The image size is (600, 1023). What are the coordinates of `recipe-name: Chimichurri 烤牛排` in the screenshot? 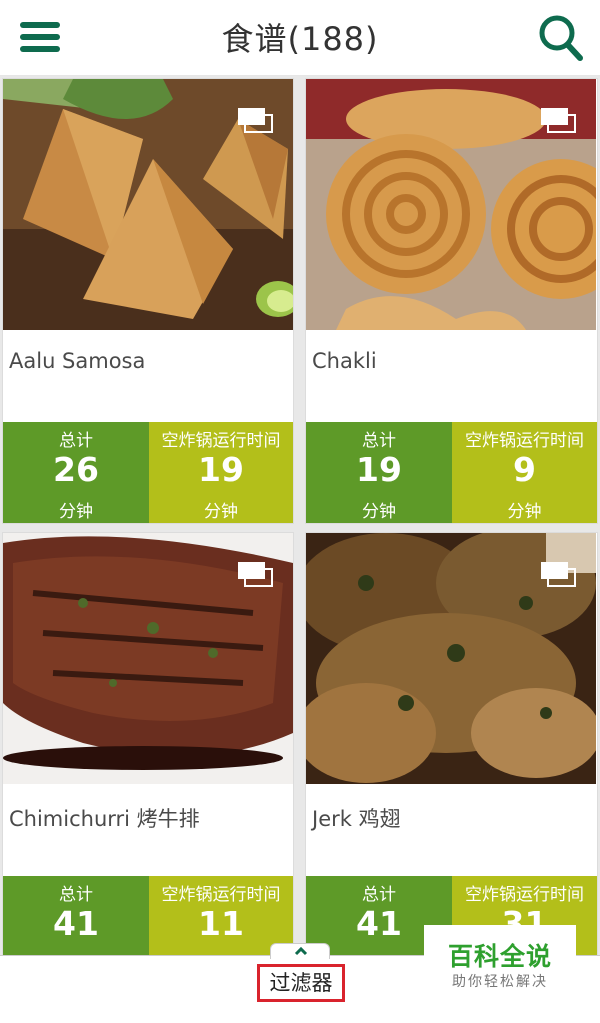 It's located at (104, 819).